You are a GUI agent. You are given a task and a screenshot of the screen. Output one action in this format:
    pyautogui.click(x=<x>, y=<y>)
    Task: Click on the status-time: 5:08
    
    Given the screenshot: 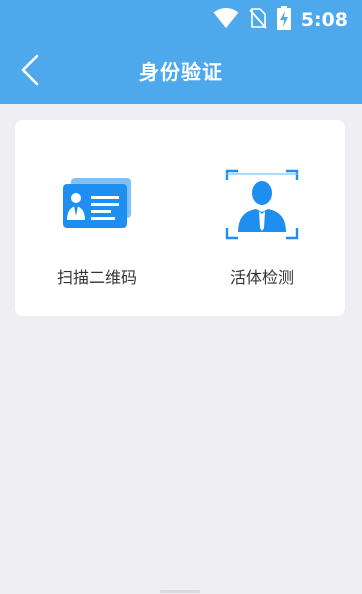 What is the action you would take?
    pyautogui.click(x=324, y=20)
    